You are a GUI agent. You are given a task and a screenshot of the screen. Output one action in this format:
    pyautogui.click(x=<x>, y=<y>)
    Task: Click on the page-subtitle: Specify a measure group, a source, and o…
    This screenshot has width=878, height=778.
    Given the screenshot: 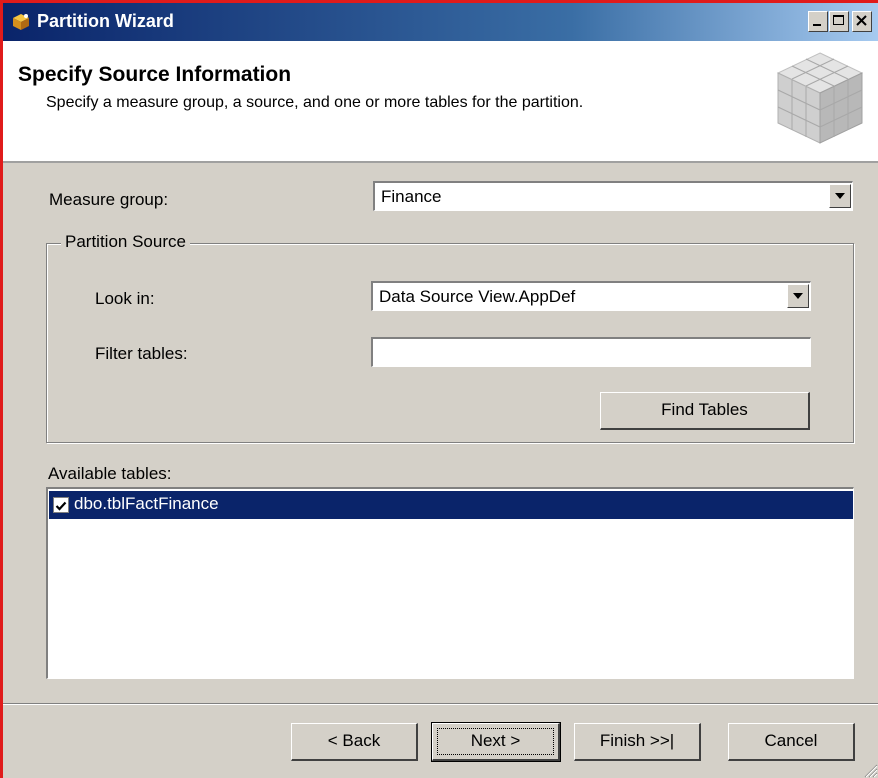 What is the action you would take?
    pyautogui.click(x=315, y=102)
    